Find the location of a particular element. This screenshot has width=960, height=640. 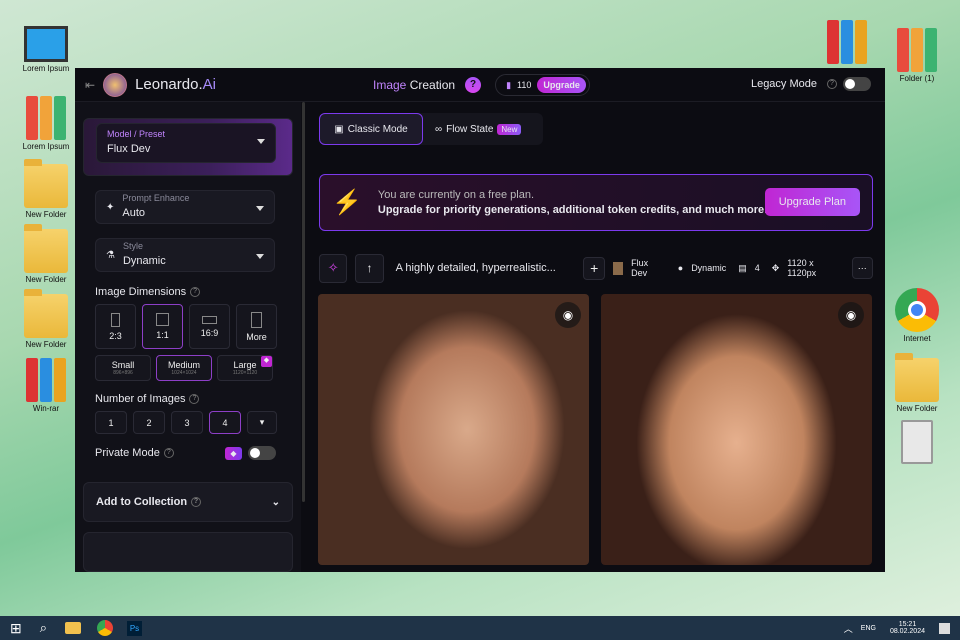

label: Win-rar is located at coordinates (46, 408).